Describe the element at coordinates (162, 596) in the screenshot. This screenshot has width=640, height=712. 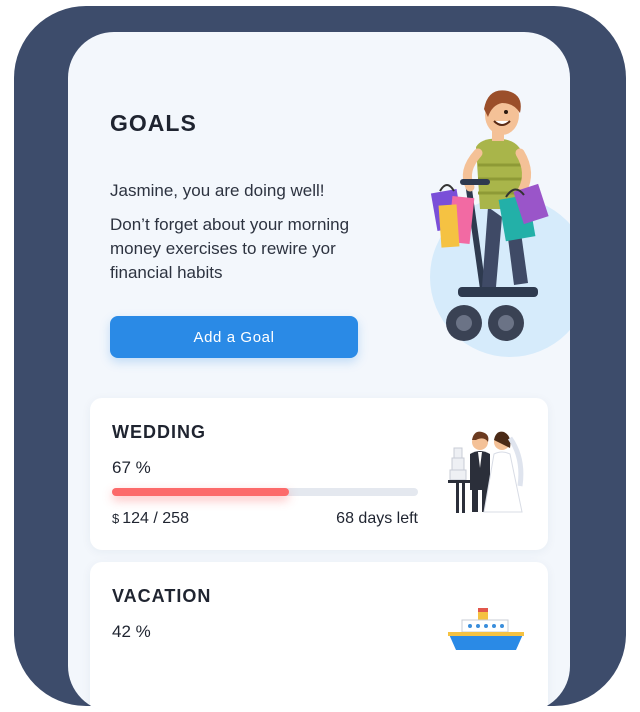
I see `goal-title: VACATION` at that location.